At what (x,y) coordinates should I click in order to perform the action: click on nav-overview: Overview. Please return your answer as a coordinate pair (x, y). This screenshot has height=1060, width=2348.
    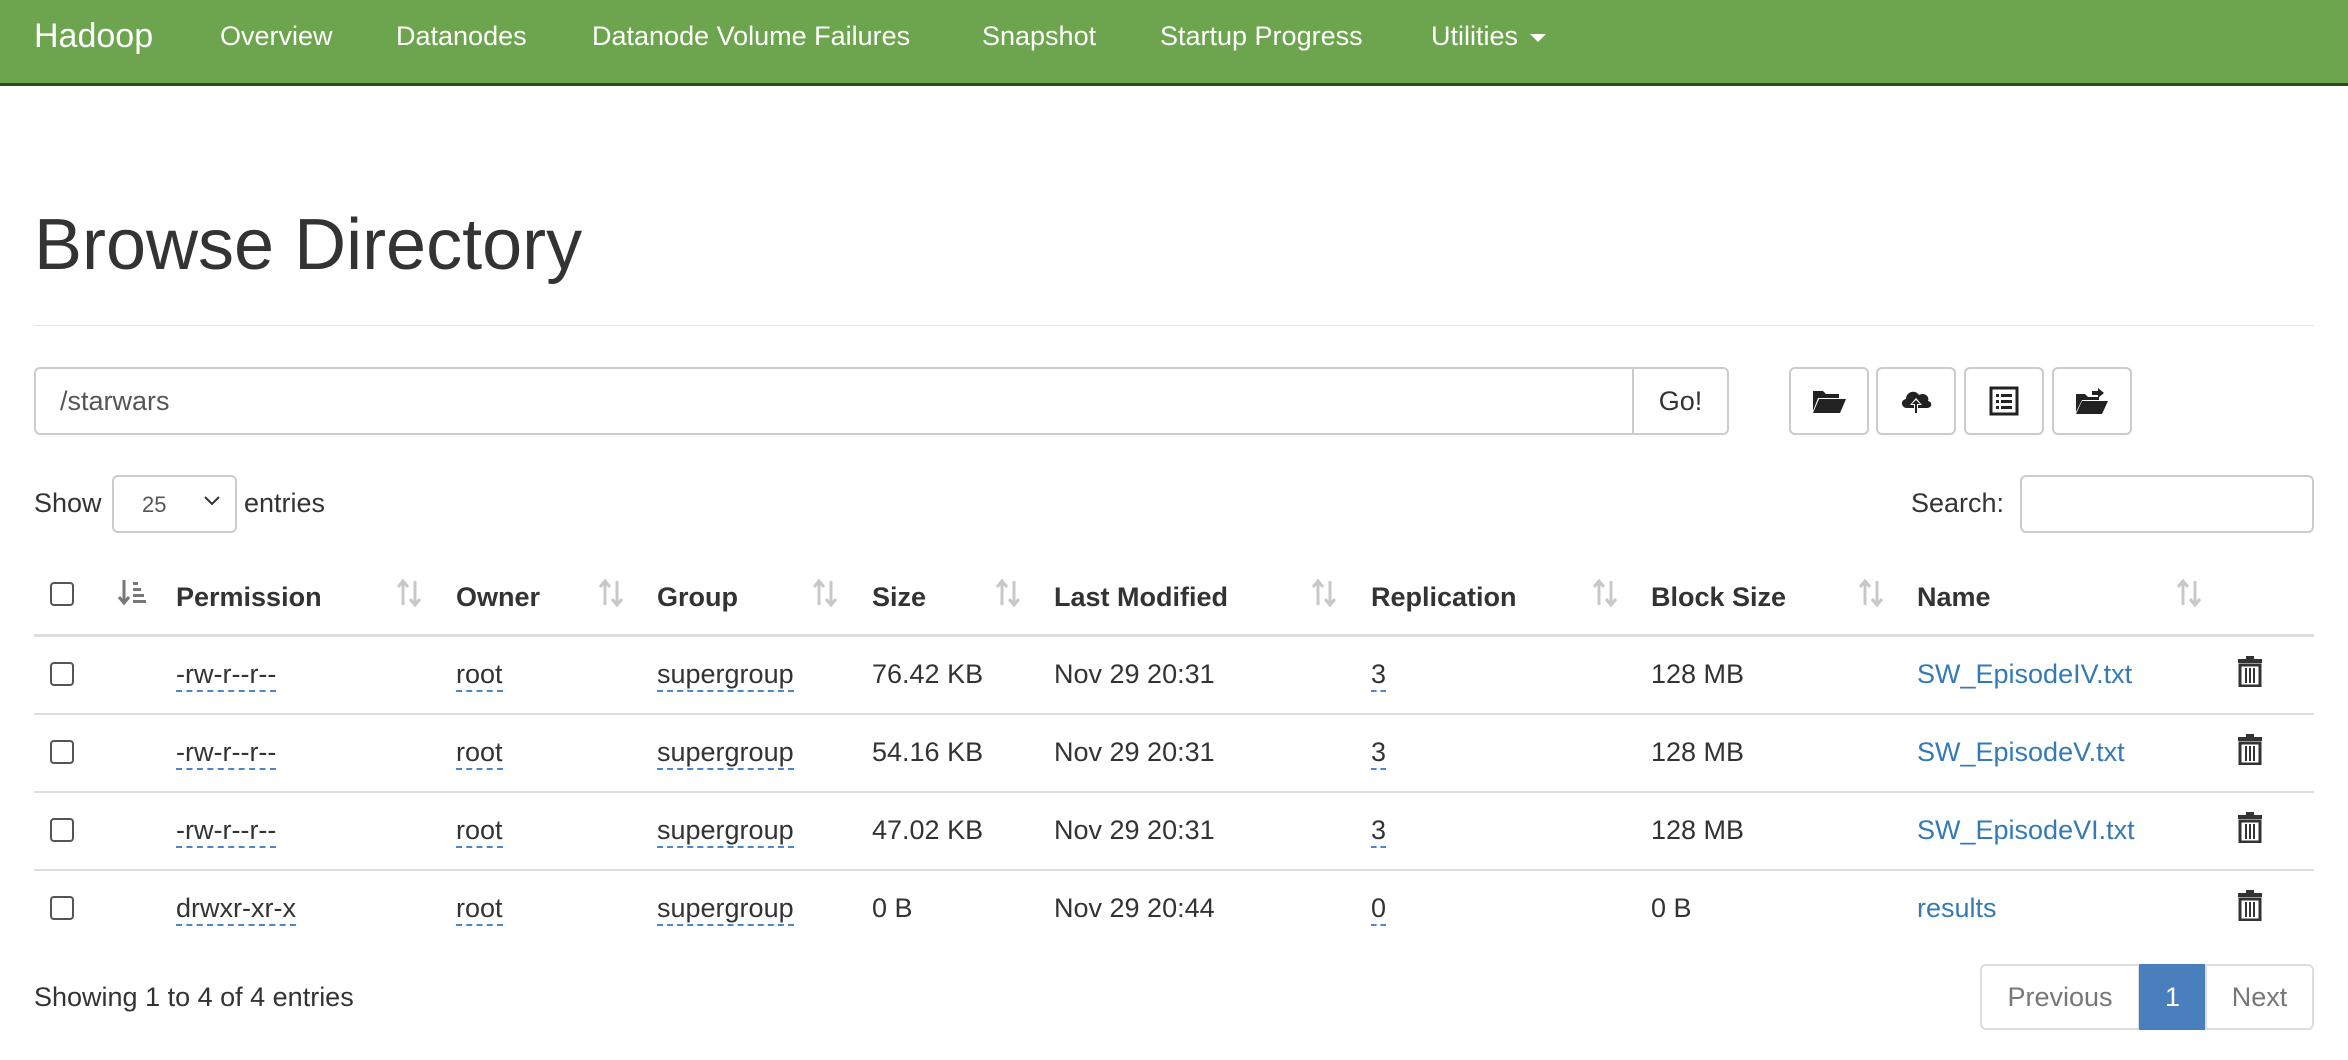
    Looking at the image, I should click on (276, 36).